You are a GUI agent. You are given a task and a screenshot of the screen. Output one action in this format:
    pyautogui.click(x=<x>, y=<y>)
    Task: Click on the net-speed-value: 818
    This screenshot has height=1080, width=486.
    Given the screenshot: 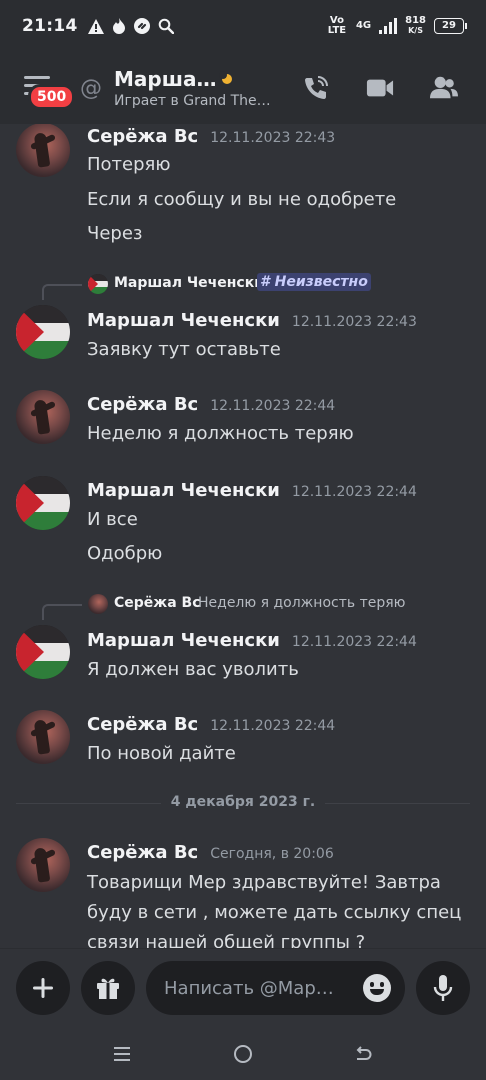 What is the action you would take?
    pyautogui.click(x=415, y=20)
    